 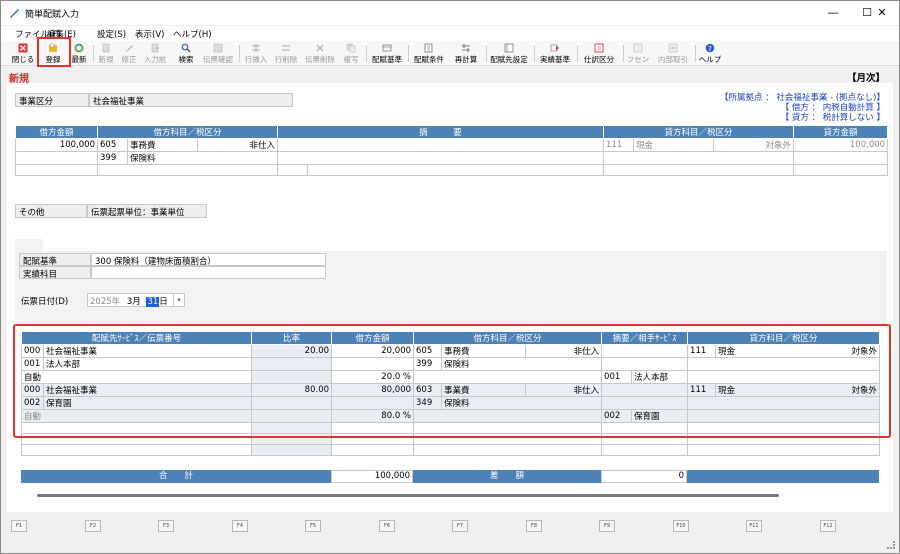 What do you see at coordinates (106, 53) in the screenshot?
I see `new-button: 新規` at bounding box center [106, 53].